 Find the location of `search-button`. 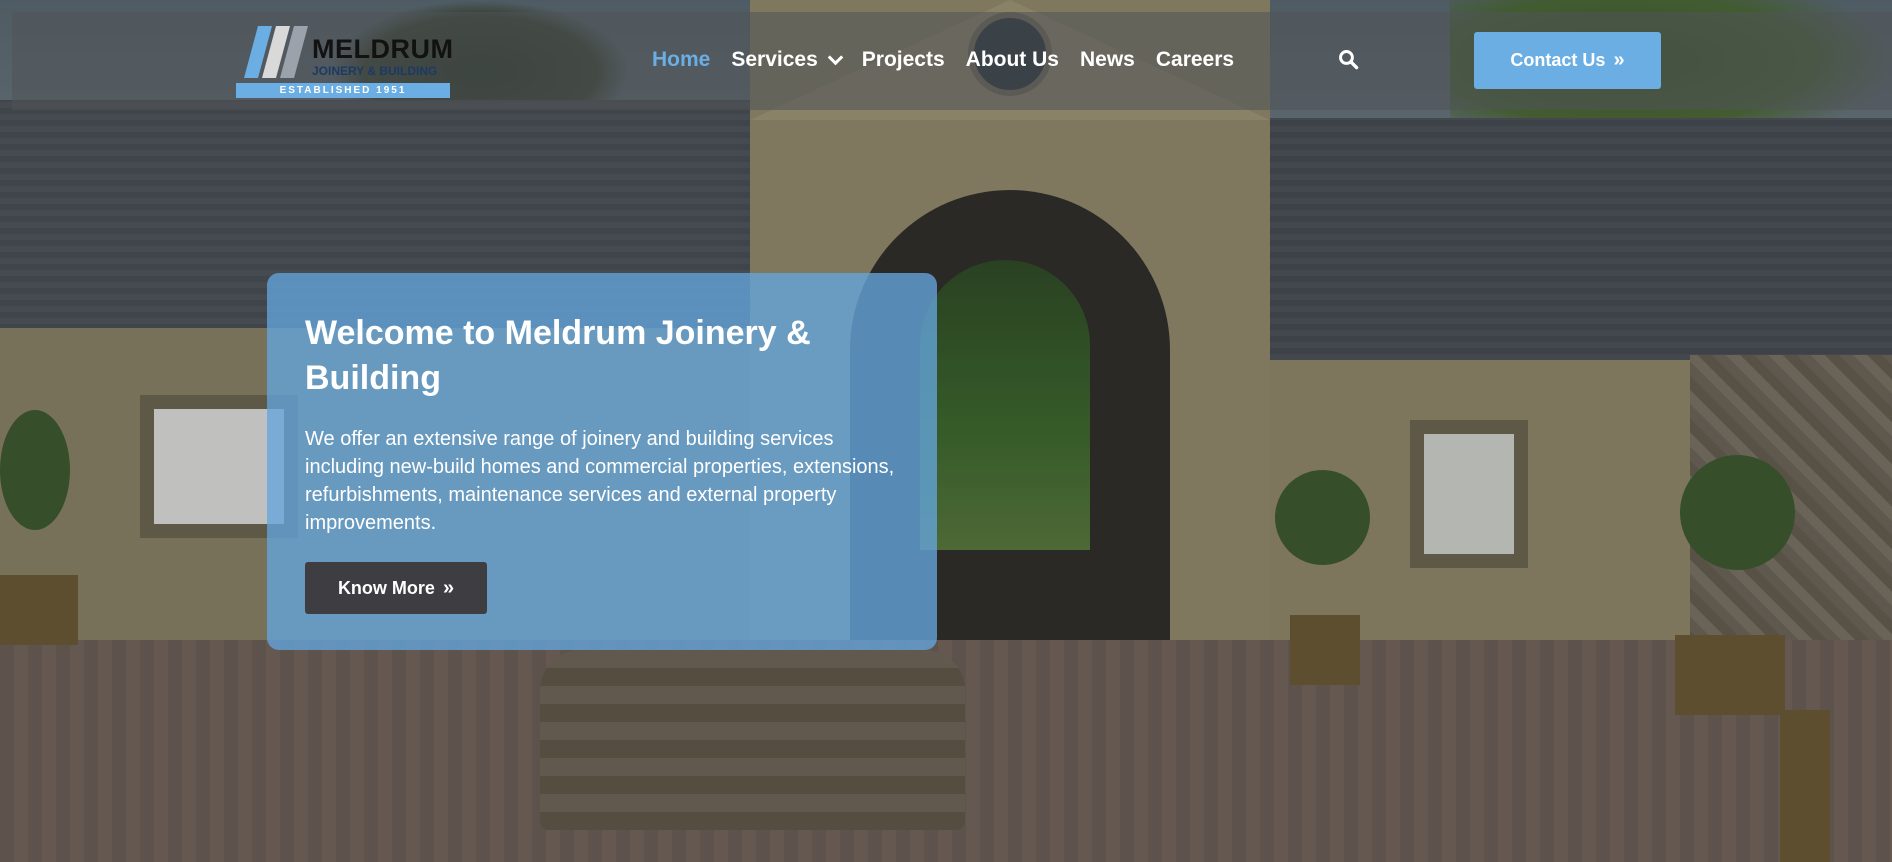

search-button is located at coordinates (1351, 62).